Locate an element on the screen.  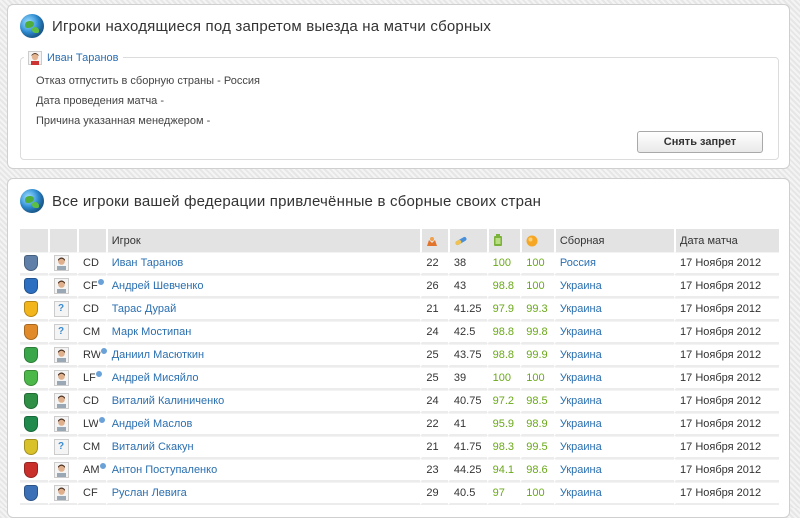
age-cell: 21 is located at coordinates (434, 447).